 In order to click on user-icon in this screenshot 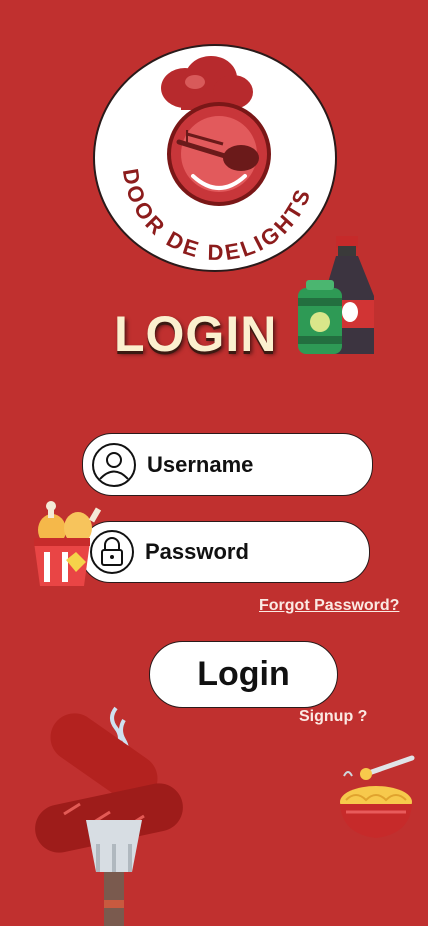, I will do `click(114, 464)`.